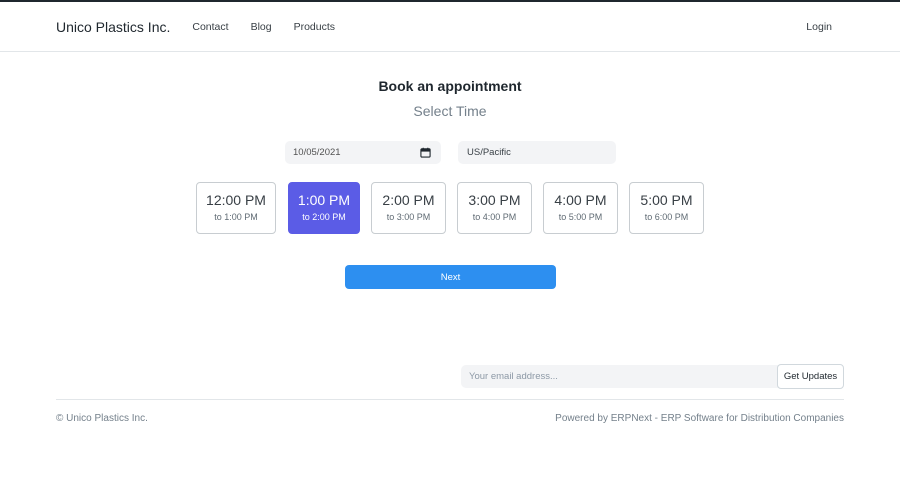 Image resolution: width=900 pixels, height=485 pixels. Describe the element at coordinates (537, 152) in the screenshot. I see `timezone-select: US/Pacific` at that location.